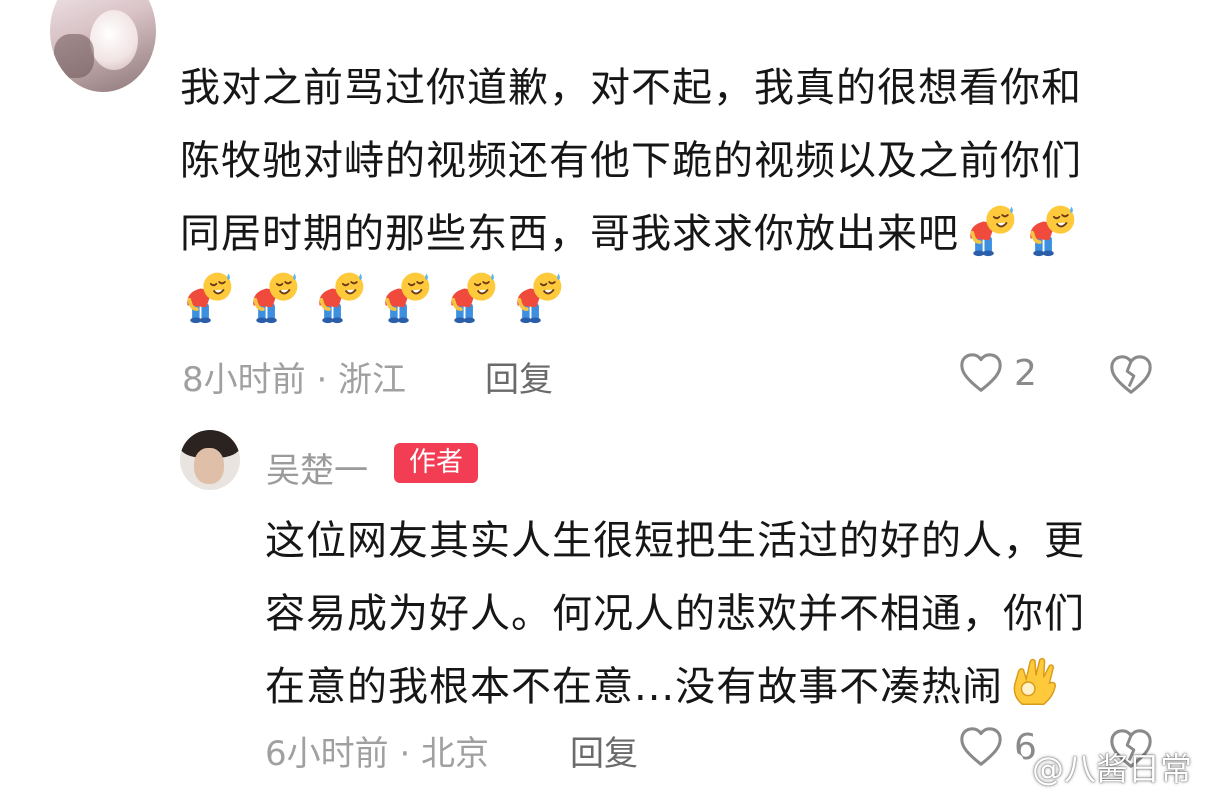  I want to click on commenter-avatar, so click(103, 46).